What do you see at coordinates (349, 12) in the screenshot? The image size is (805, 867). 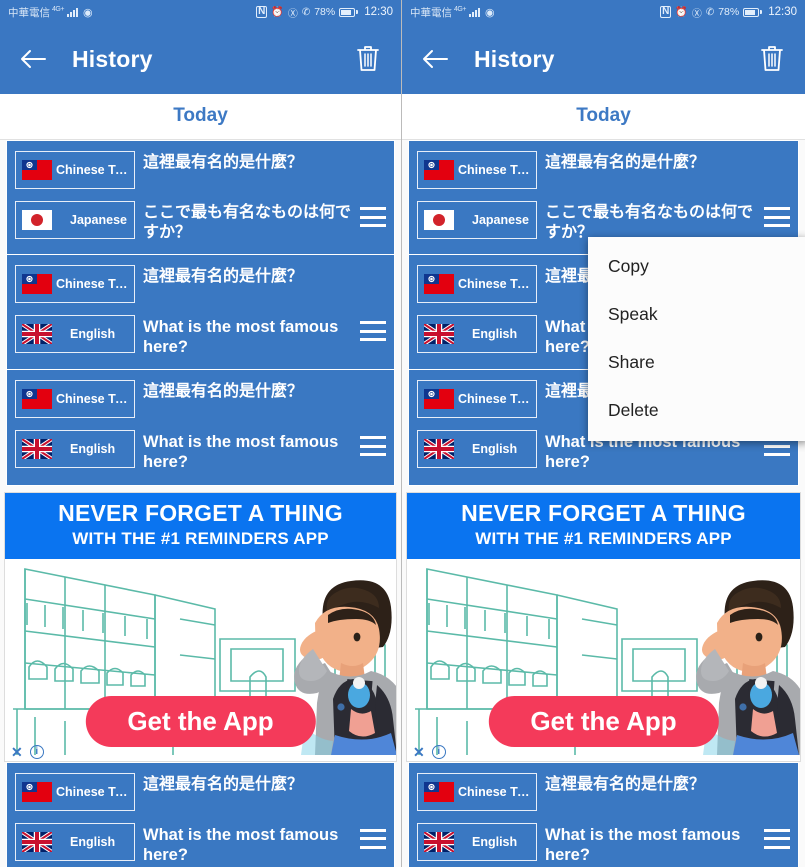 I see `battery-icon` at bounding box center [349, 12].